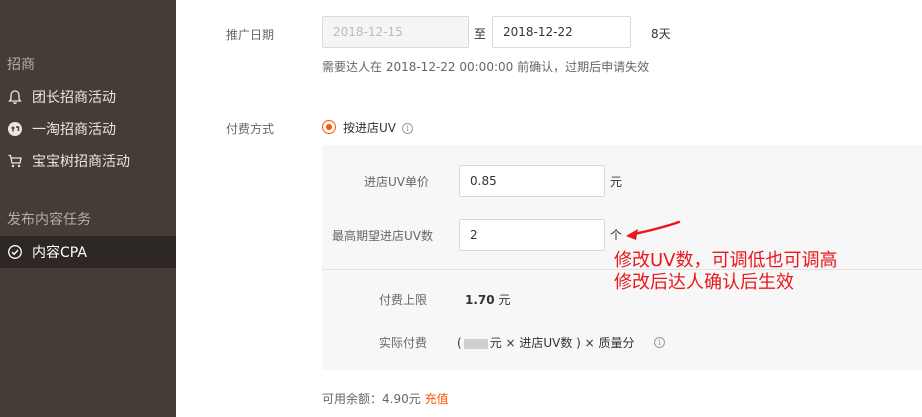  I want to click on formula-open-paren: (, so click(459, 343).